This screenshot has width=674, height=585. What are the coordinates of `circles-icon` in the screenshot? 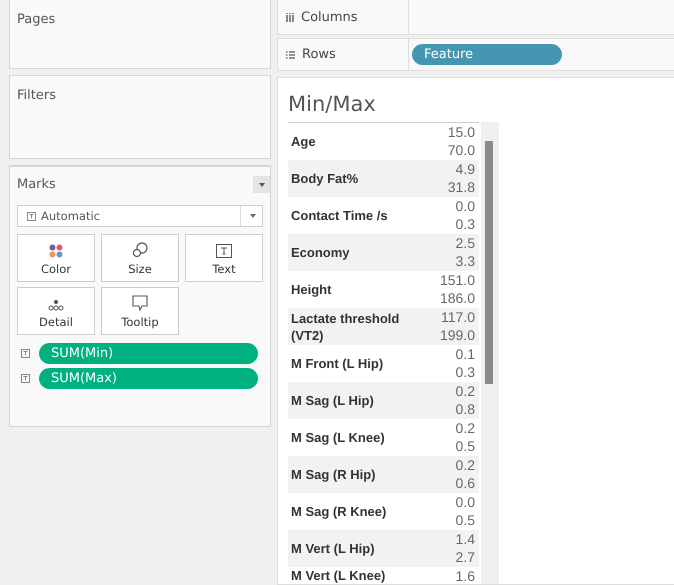 It's located at (140, 250).